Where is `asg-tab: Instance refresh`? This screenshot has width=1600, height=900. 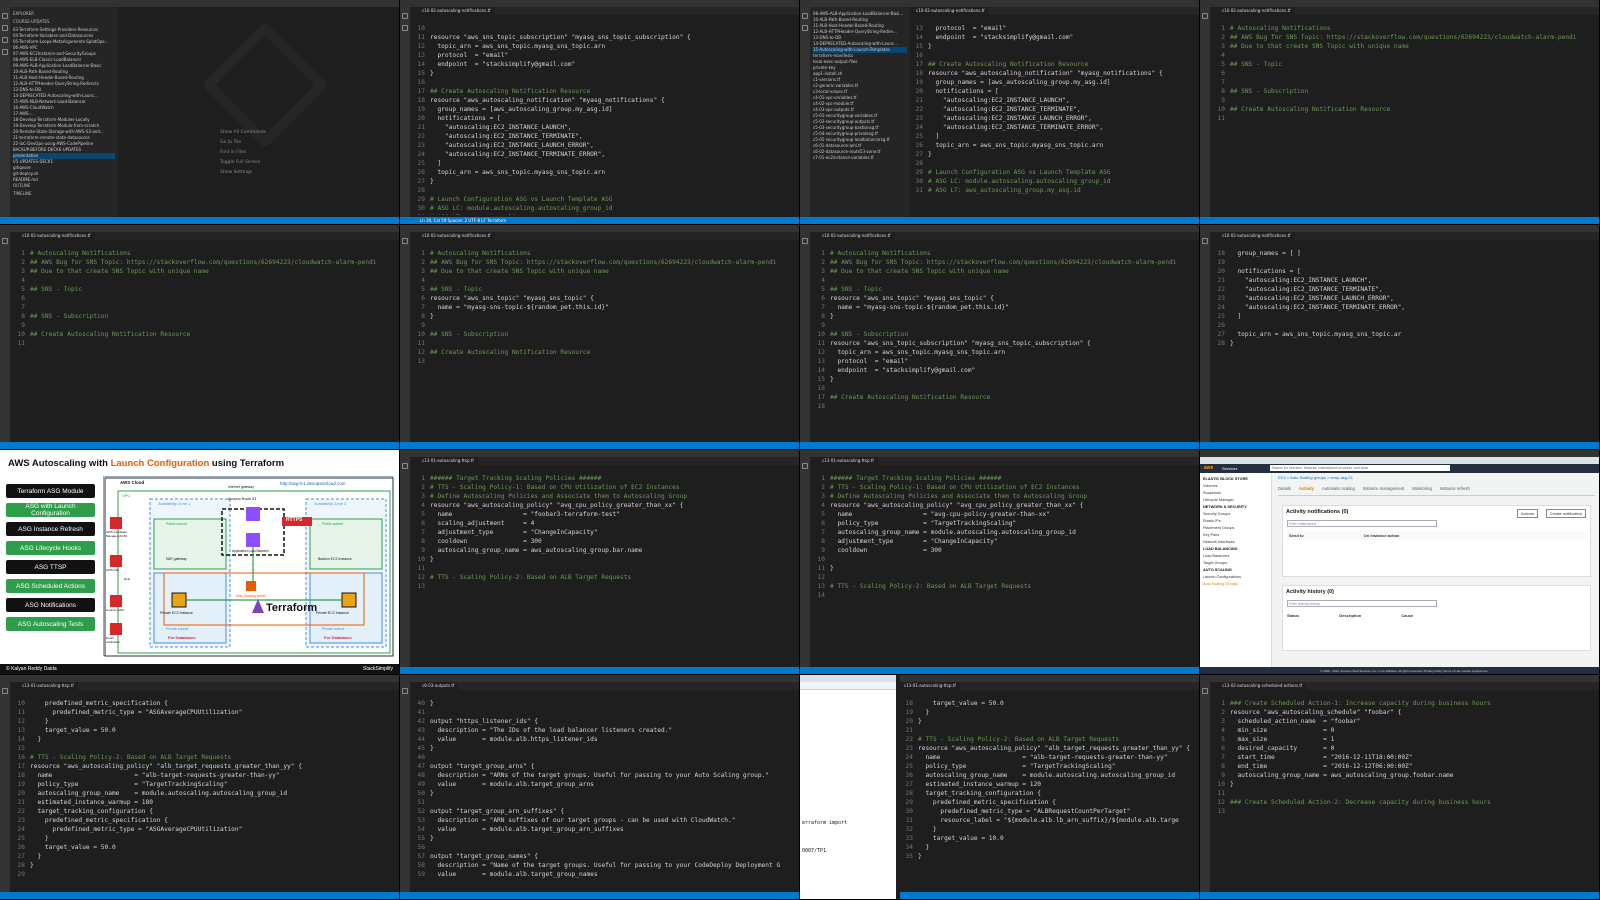 asg-tab: Instance refresh is located at coordinates (1455, 490).